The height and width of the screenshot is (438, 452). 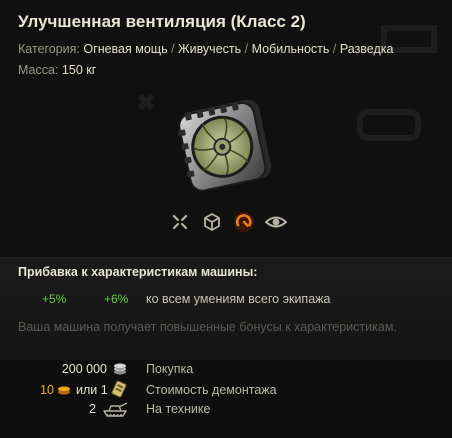 I want to click on mobility-icon, so click(x=244, y=222).